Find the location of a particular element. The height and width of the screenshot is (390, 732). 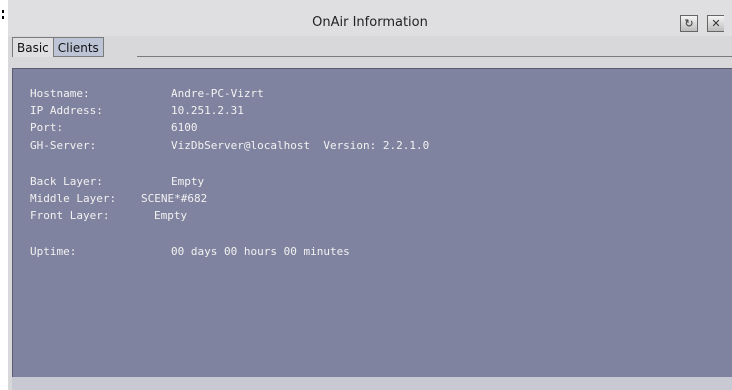

tab-divider is located at coordinates (434, 56).